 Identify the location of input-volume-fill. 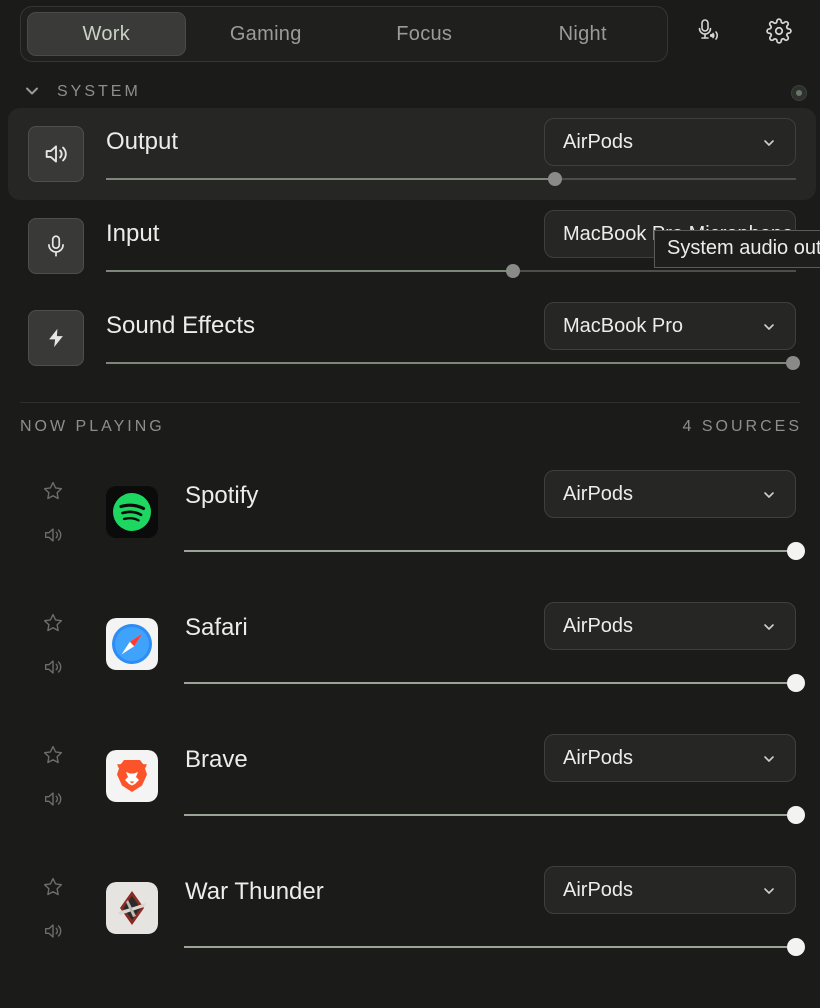
(310, 271).